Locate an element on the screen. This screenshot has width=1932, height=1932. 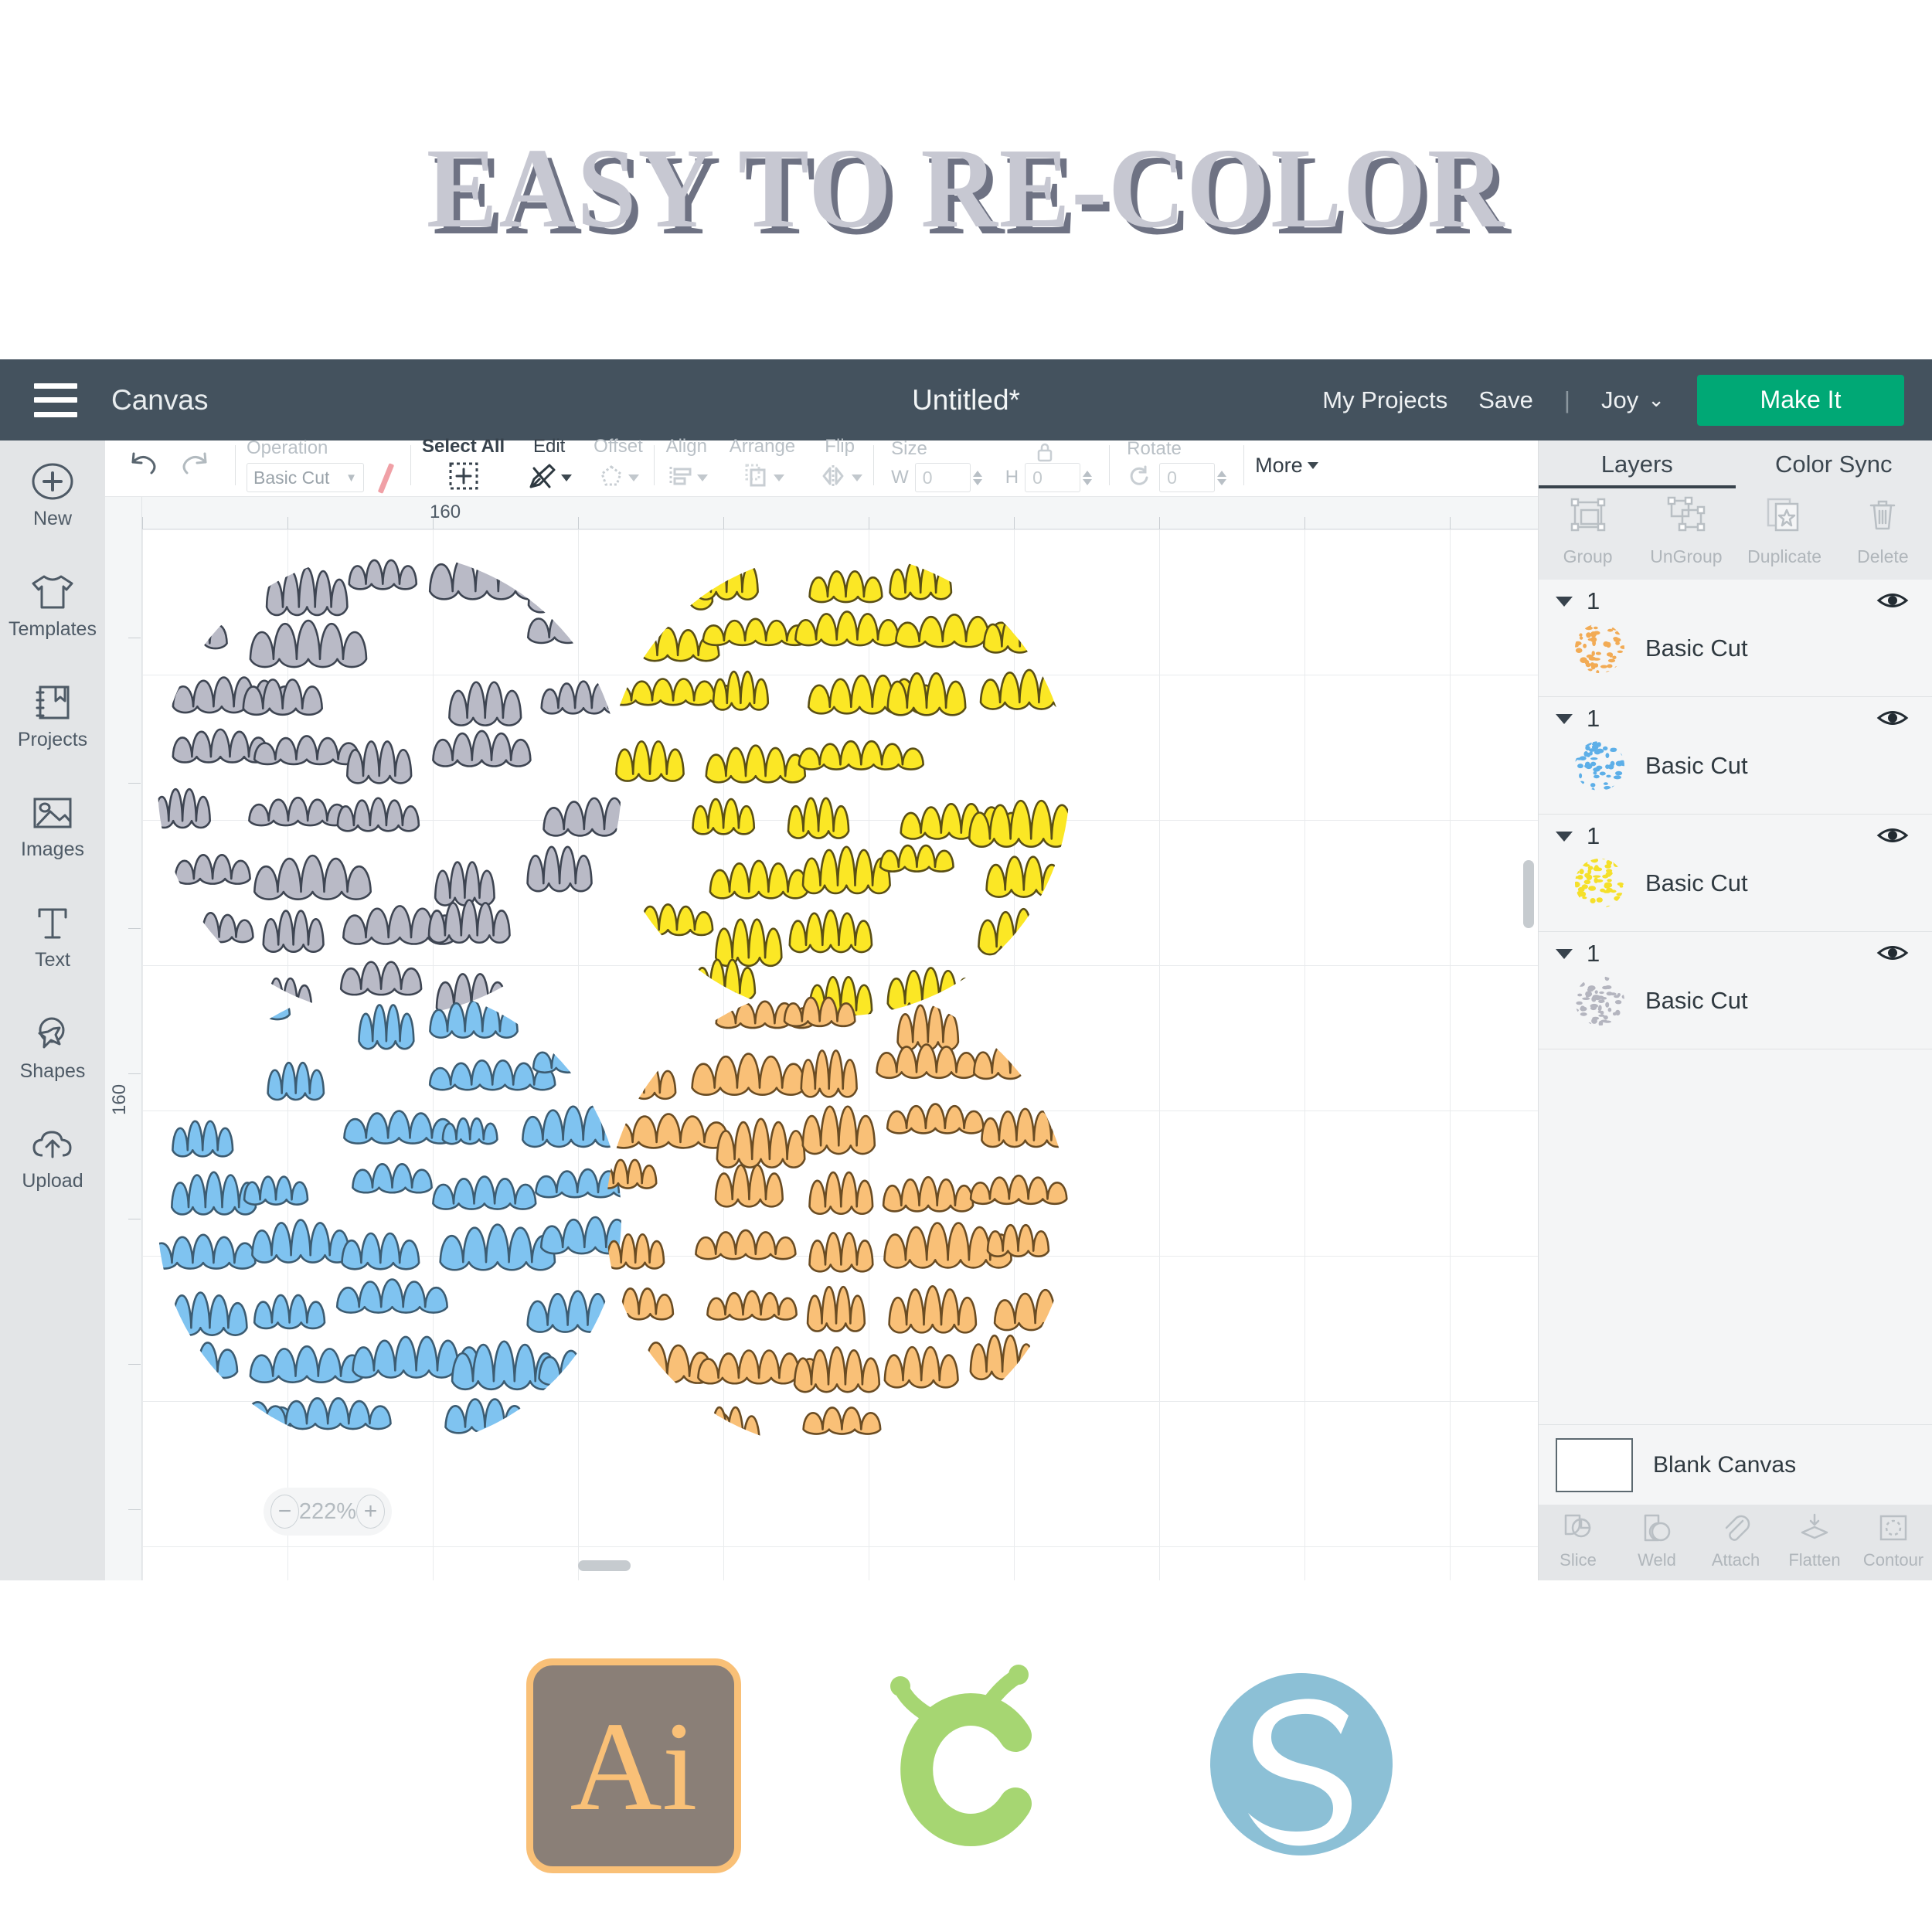
zoom-in-button: + is located at coordinates (371, 1512).